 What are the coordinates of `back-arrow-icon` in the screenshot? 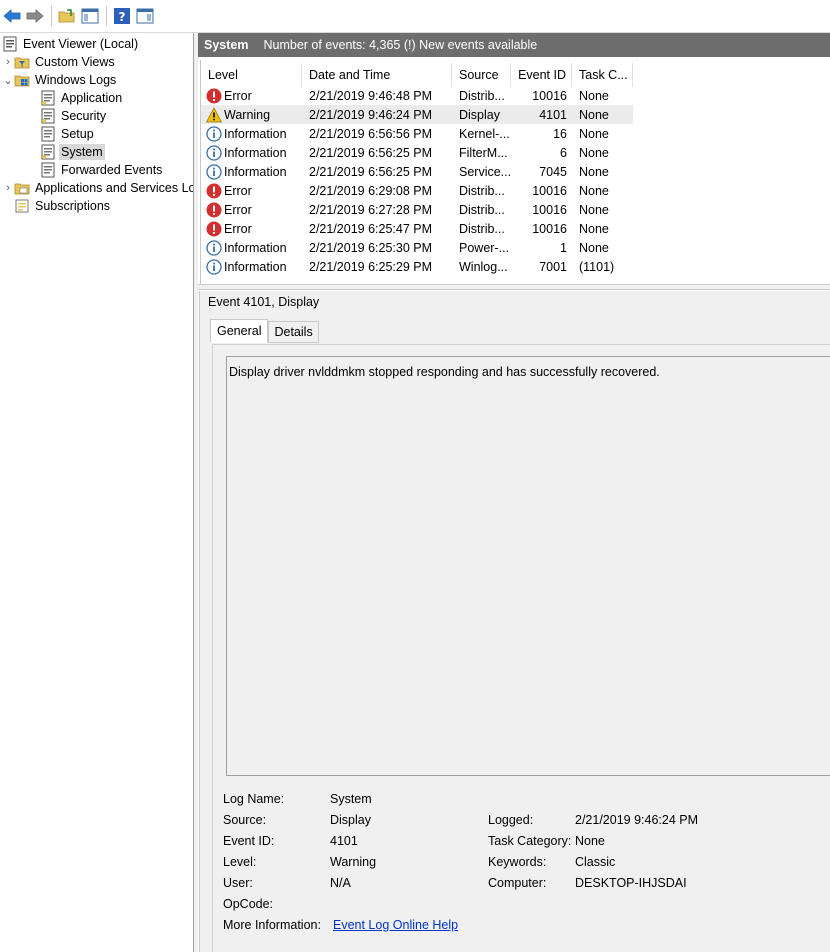 It's located at (12, 16).